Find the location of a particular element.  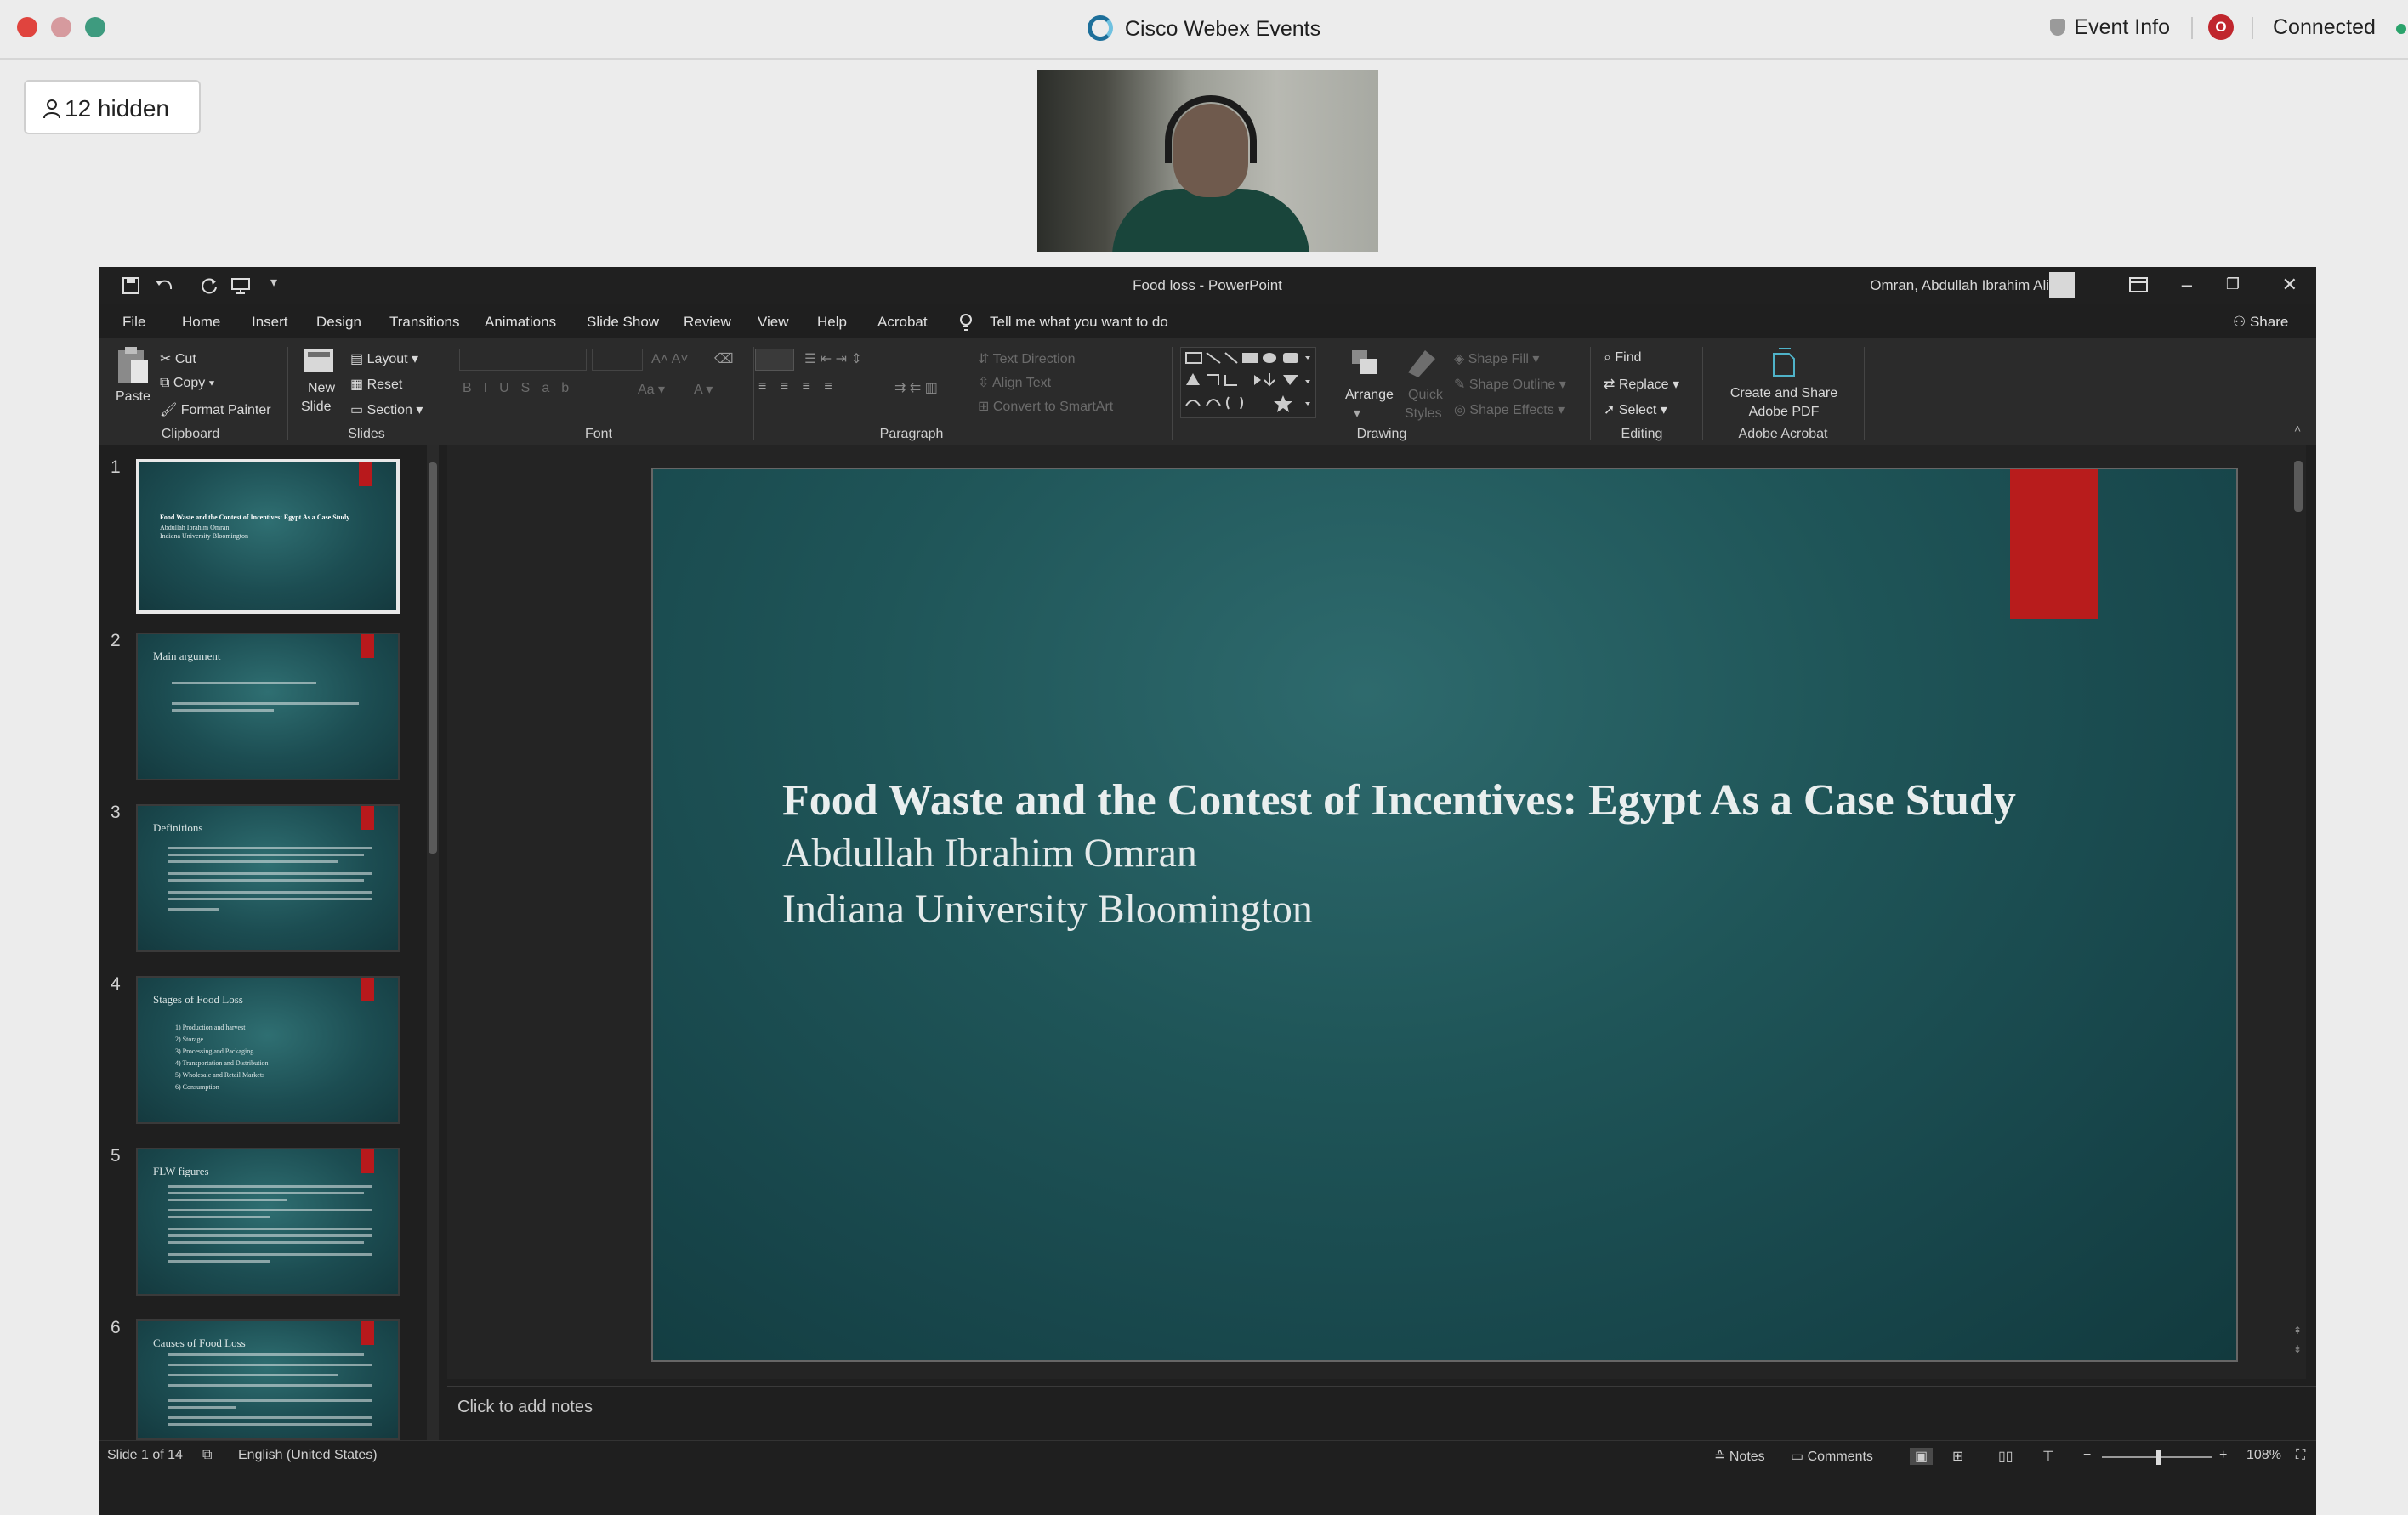

shape-outline-button: ✎ Shape Outline ▾ is located at coordinates (1510, 384).